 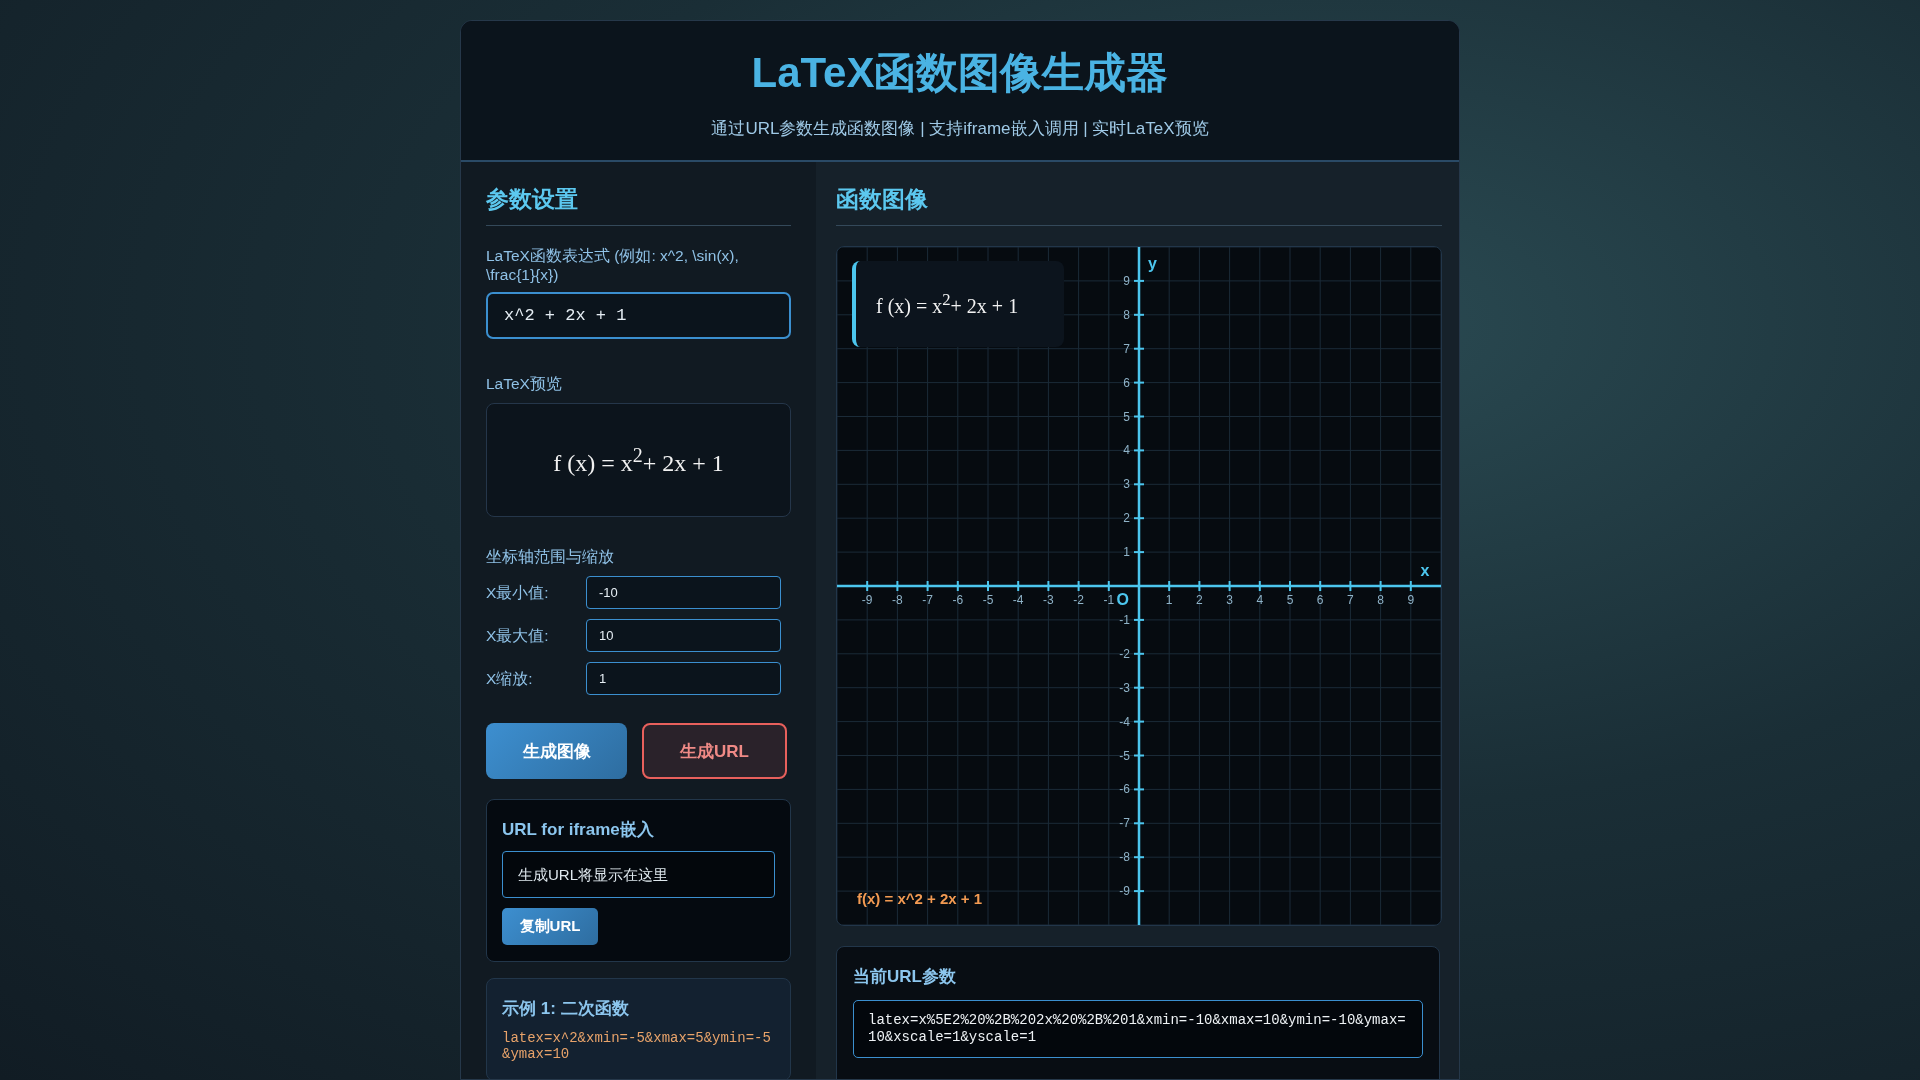 I want to click on axis-input: -10, so click(x=683, y=592).